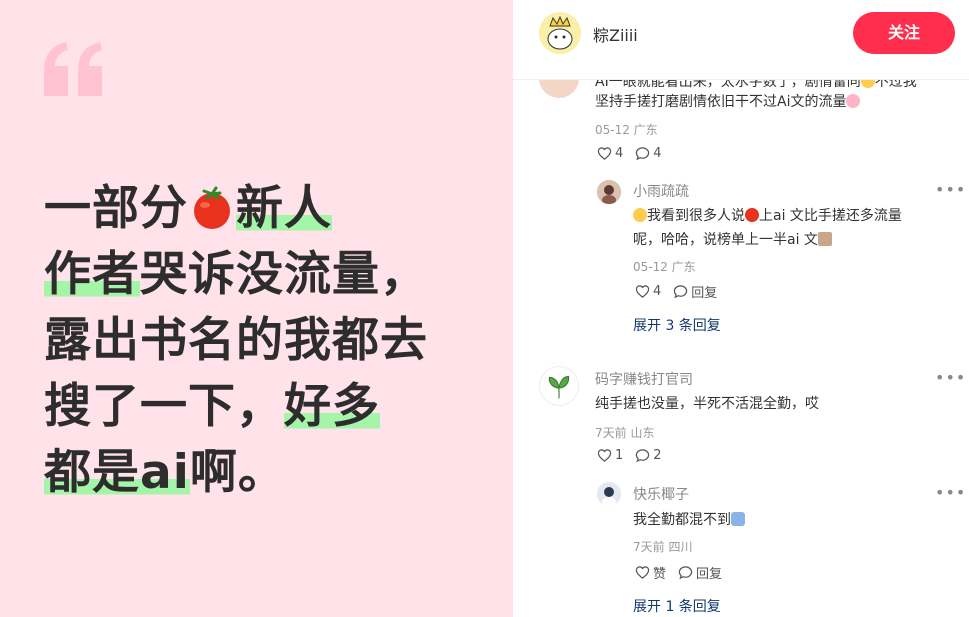  Describe the element at coordinates (689, 520) in the screenshot. I see `reply-text: 我全勤都混不到` at that location.